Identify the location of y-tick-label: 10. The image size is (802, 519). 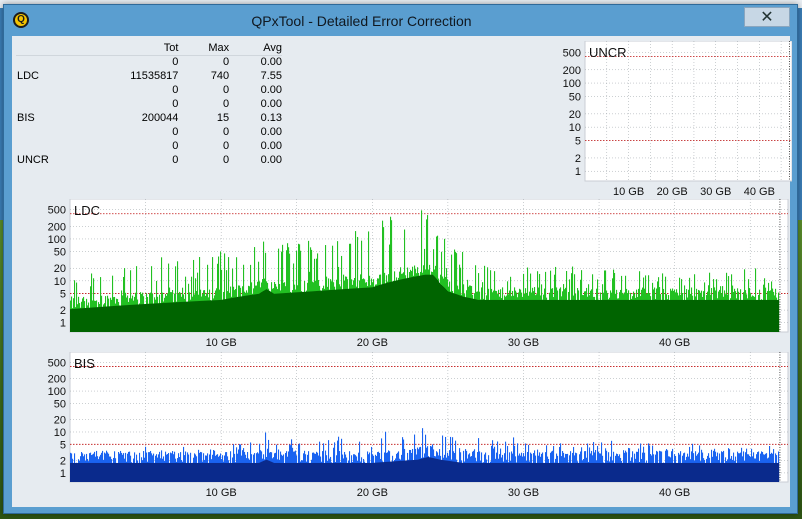
(60, 433).